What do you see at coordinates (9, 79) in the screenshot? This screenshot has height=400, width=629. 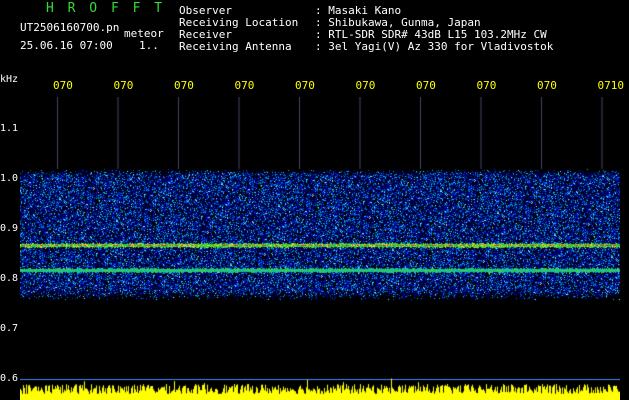 I see `frequency-unit-label: kHz` at bounding box center [9, 79].